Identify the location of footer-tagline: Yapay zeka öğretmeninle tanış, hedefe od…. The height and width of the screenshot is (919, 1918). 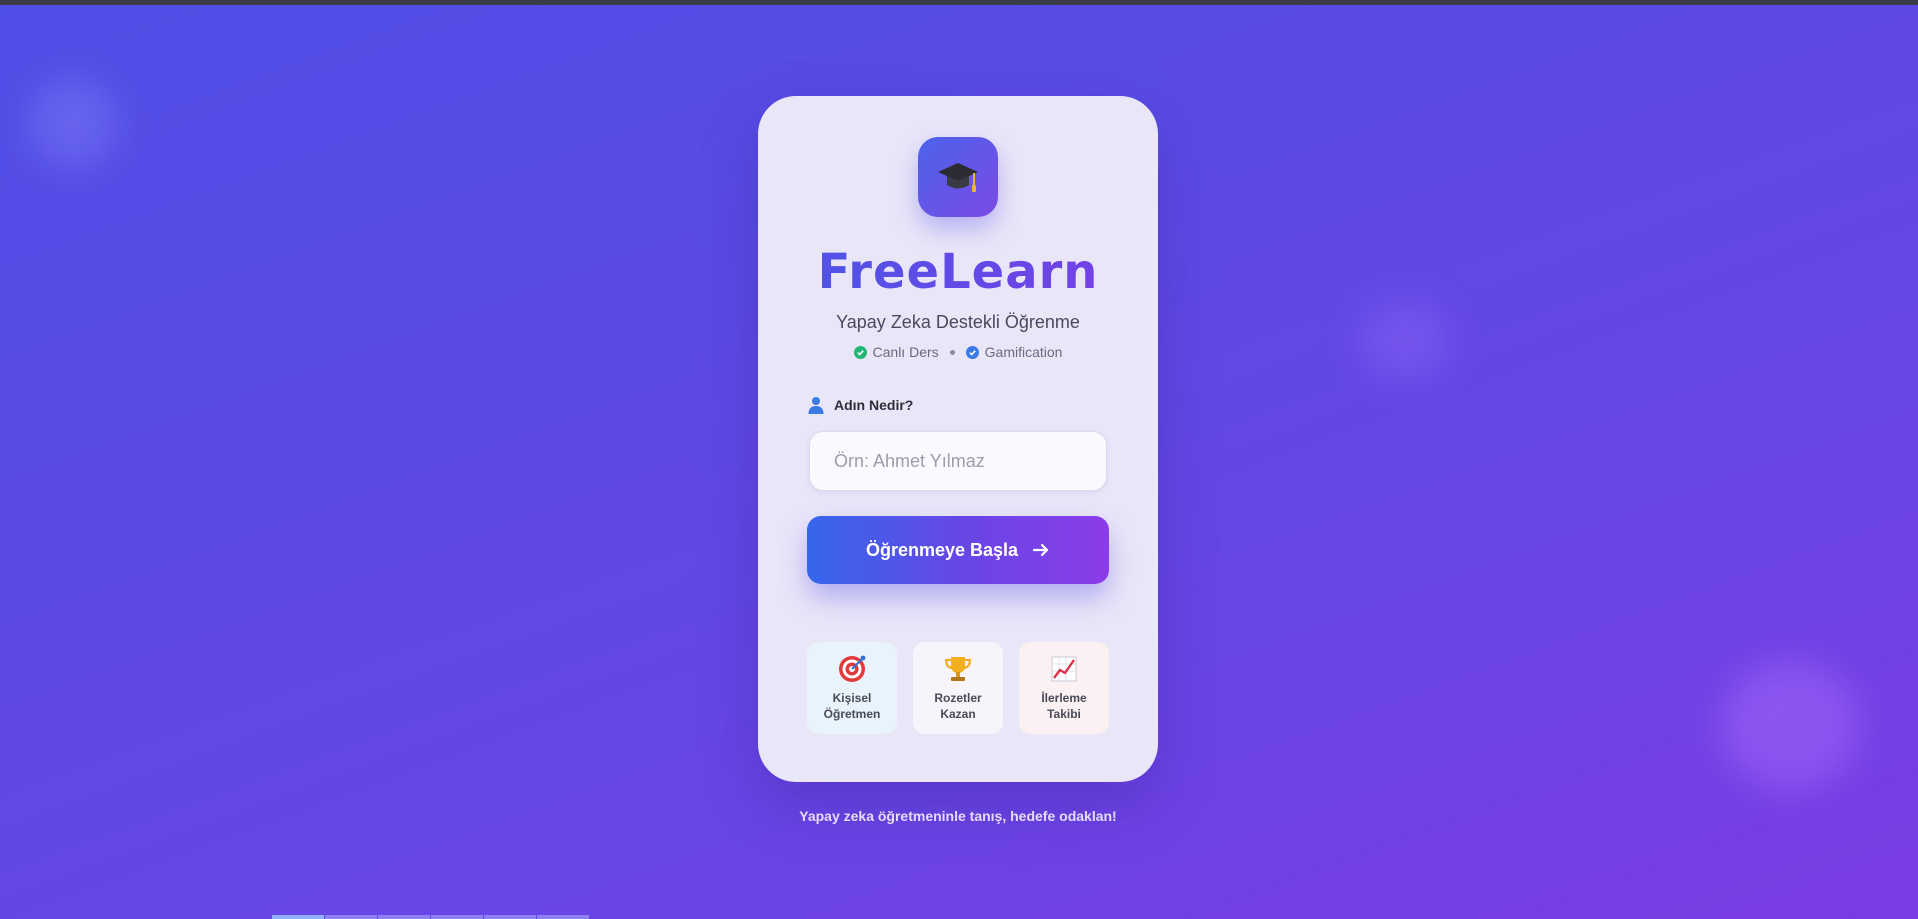
(958, 816).